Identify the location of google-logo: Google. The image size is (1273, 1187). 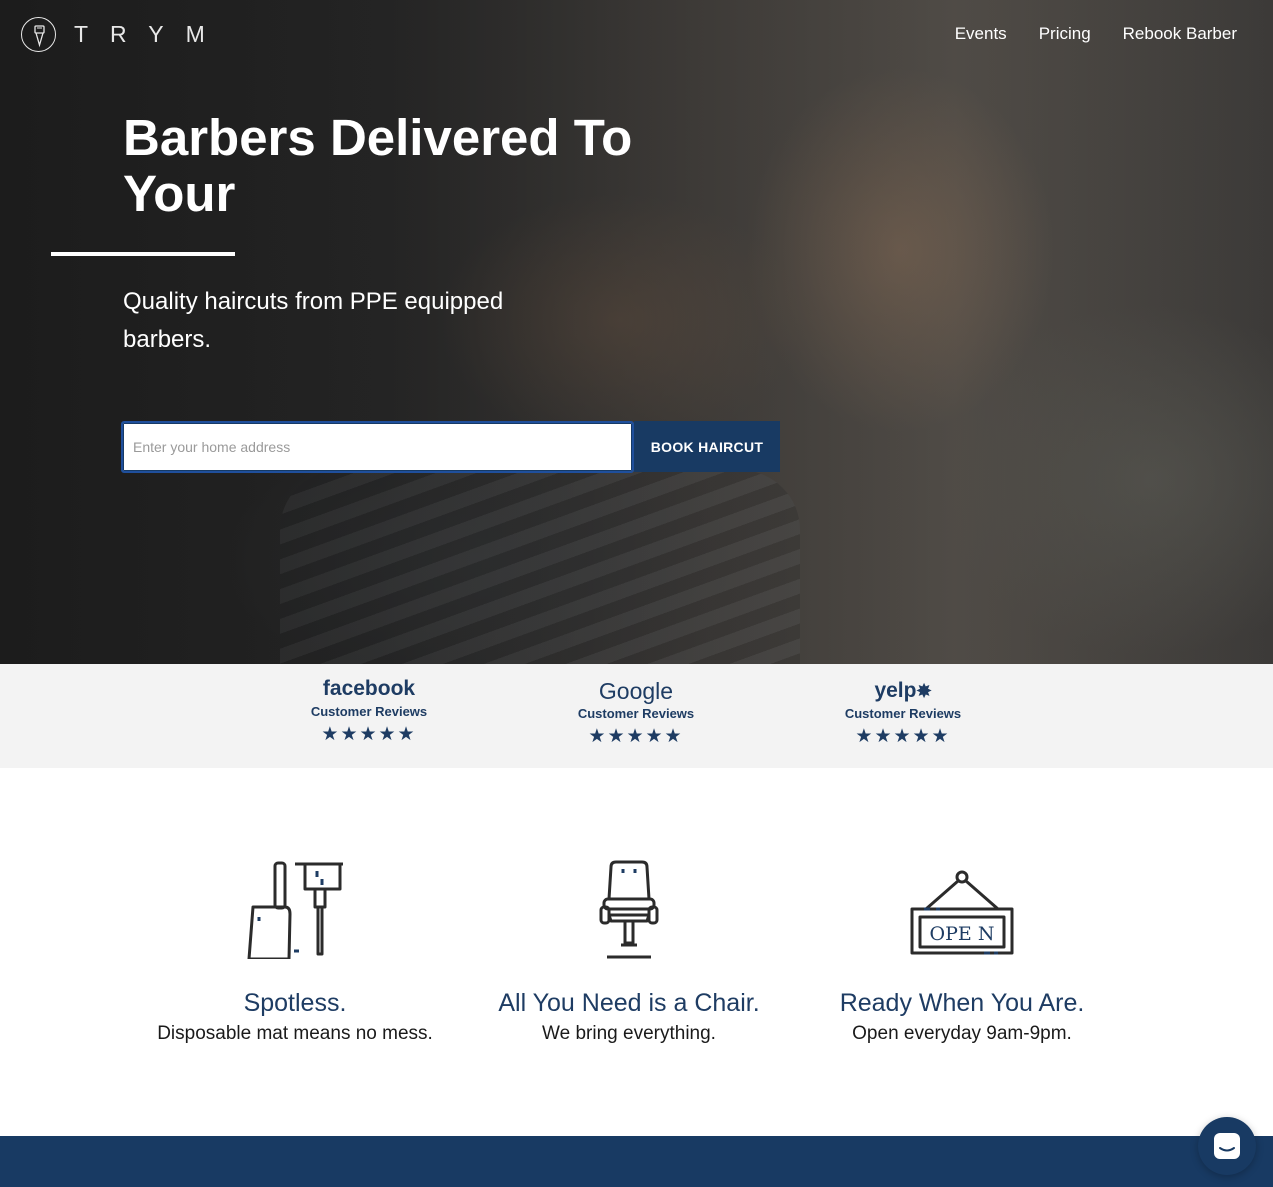
(636, 691).